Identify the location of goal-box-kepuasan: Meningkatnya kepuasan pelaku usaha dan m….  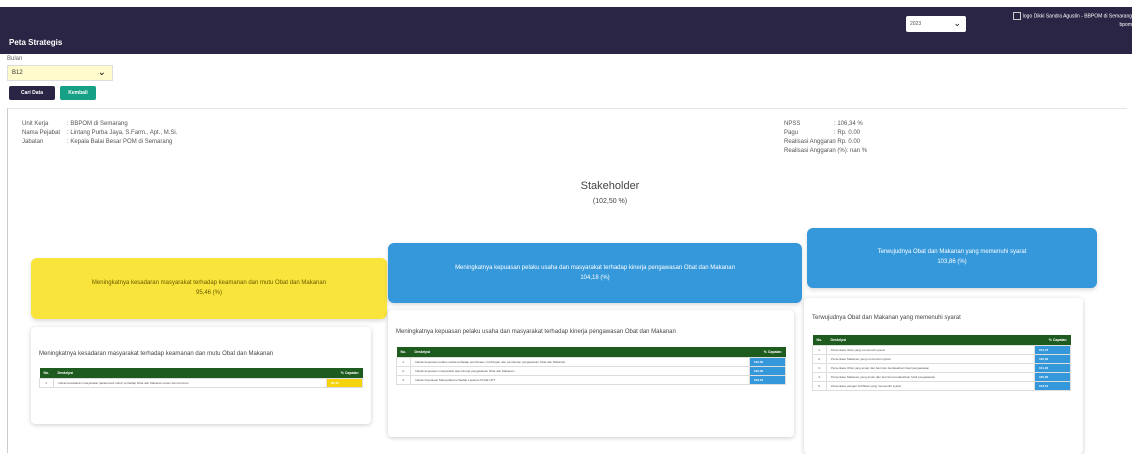
(595, 273).